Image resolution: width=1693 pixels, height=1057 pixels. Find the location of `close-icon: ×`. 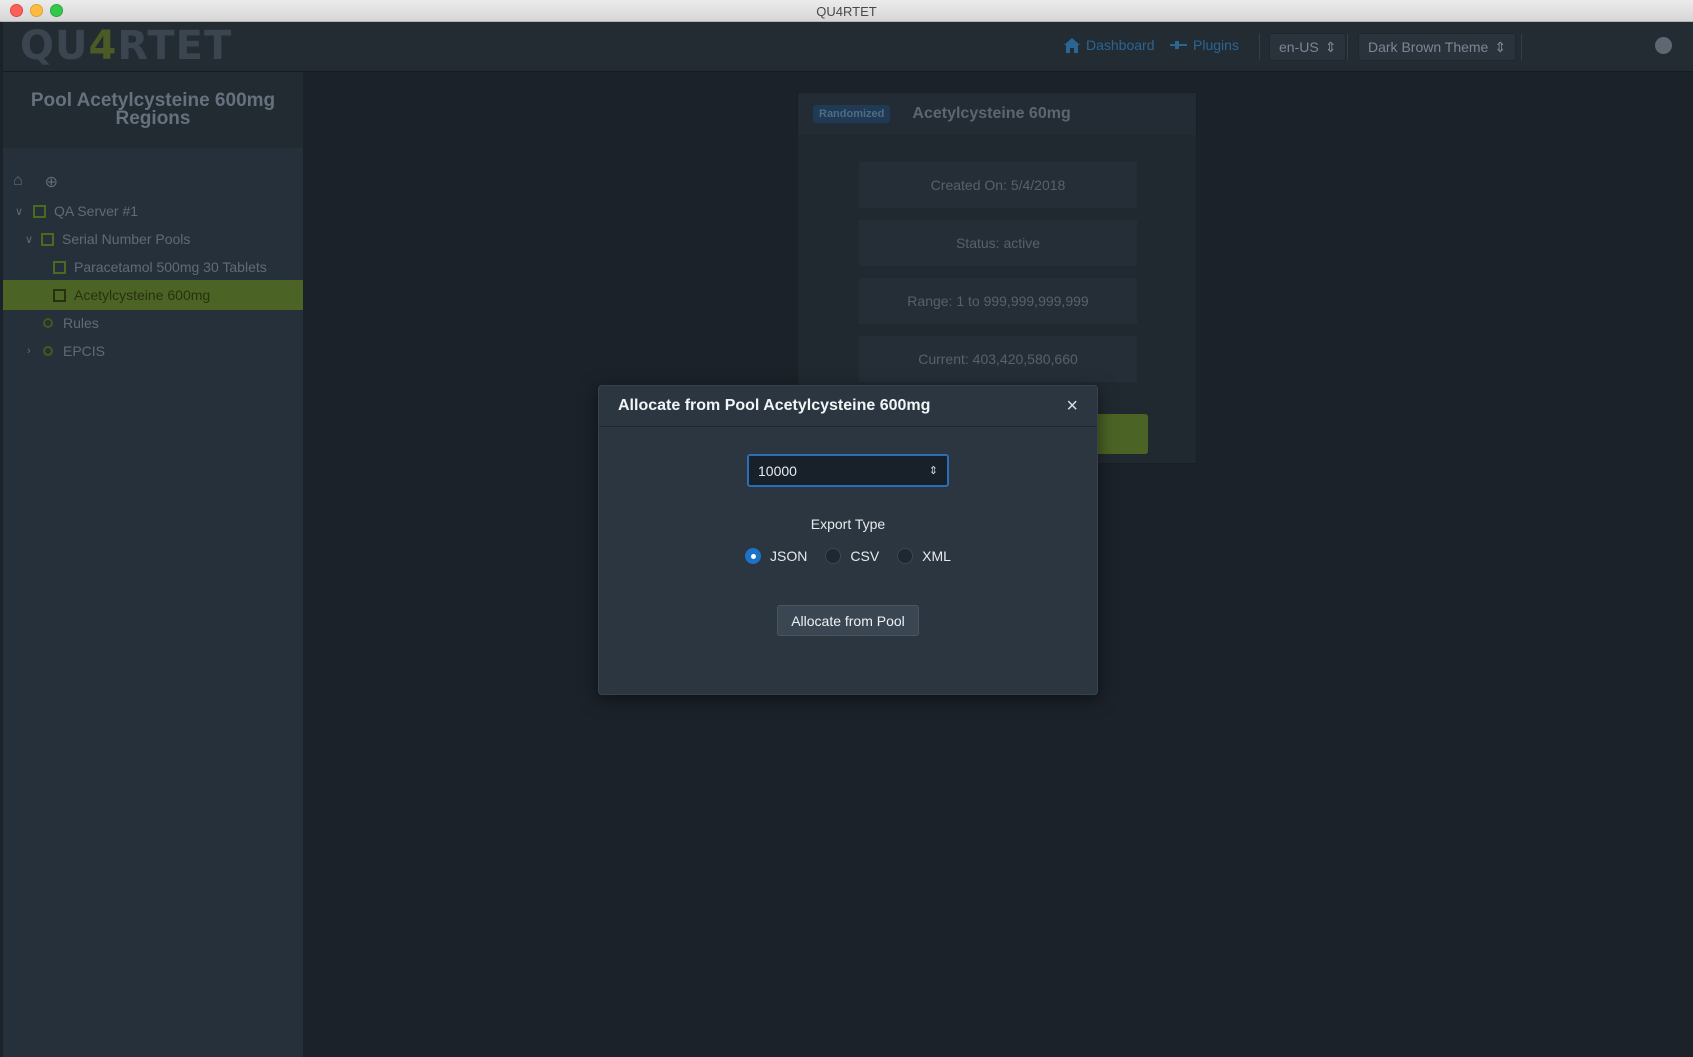

close-icon: × is located at coordinates (1072, 406).